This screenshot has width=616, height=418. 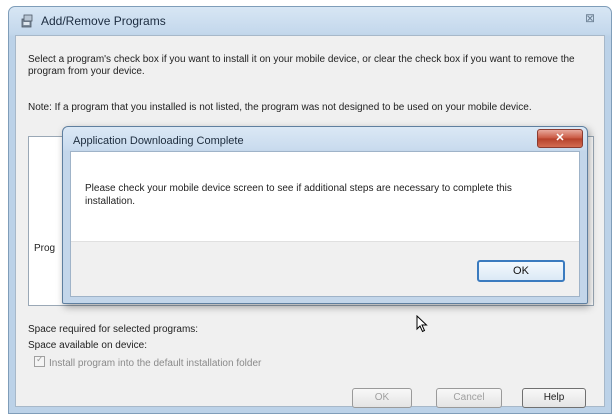 I want to click on dialog-ok-button: OK, so click(x=521, y=271).